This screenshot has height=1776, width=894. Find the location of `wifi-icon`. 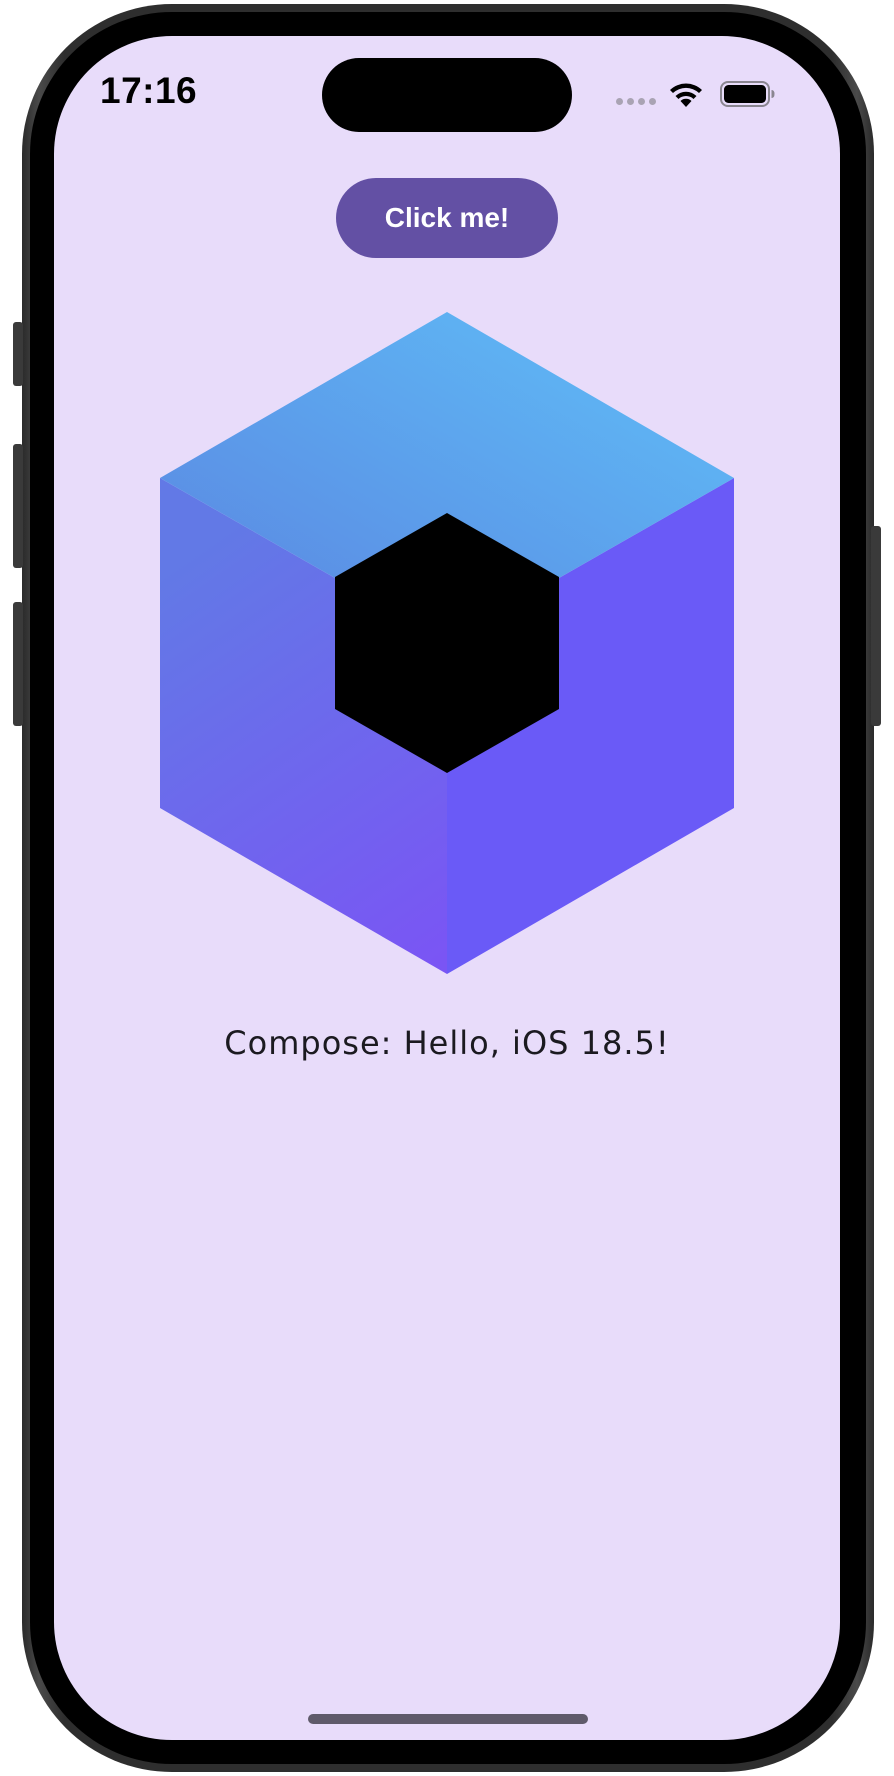

wifi-icon is located at coordinates (686, 95).